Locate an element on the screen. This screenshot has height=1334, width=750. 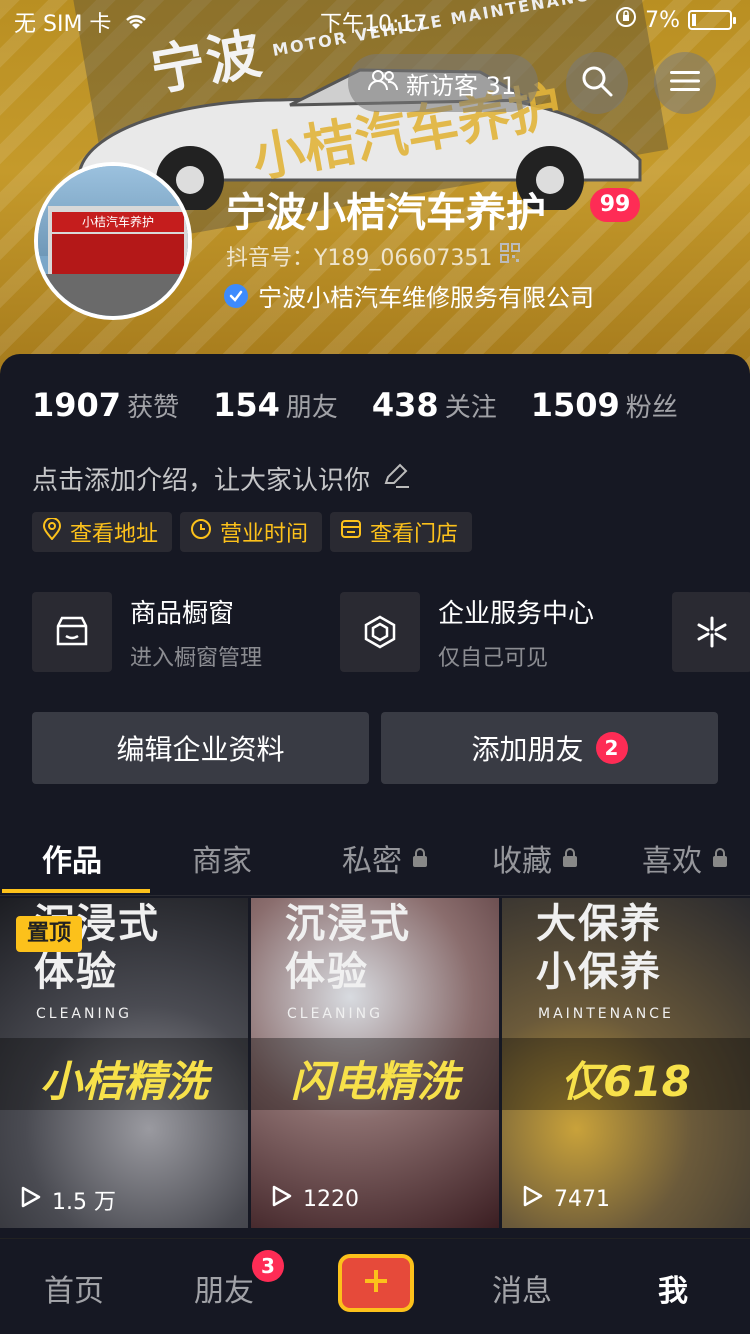
service-title: 商品橱窗 is located at coordinates (182, 613).